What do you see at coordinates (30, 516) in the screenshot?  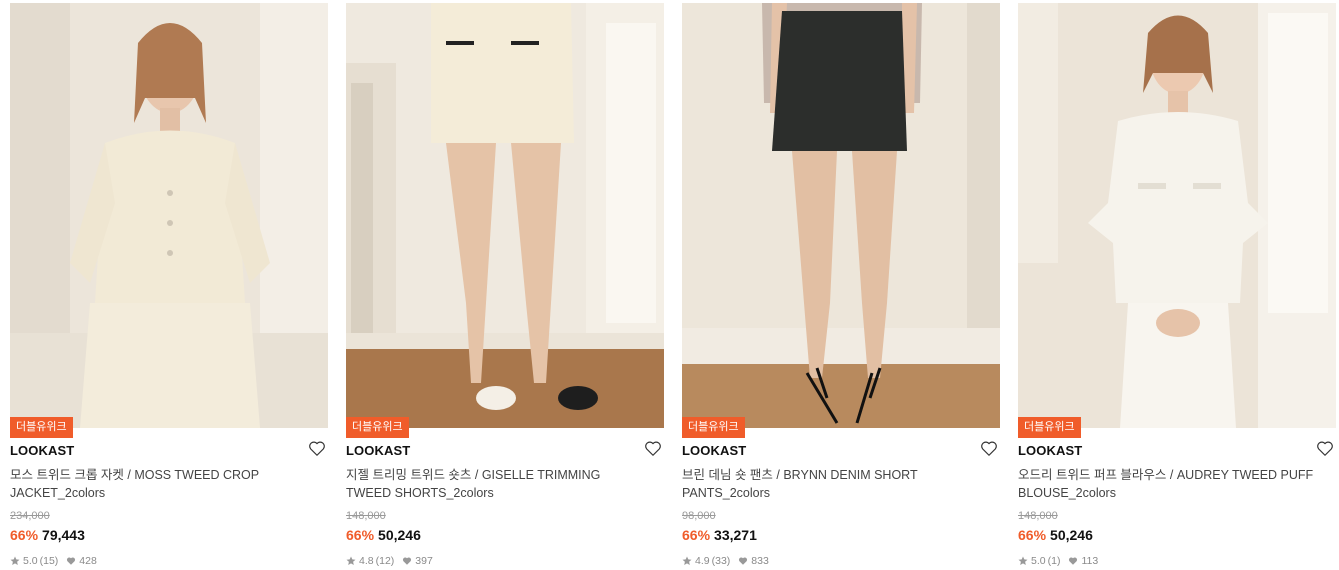 I see `original-price: 234,000` at bounding box center [30, 516].